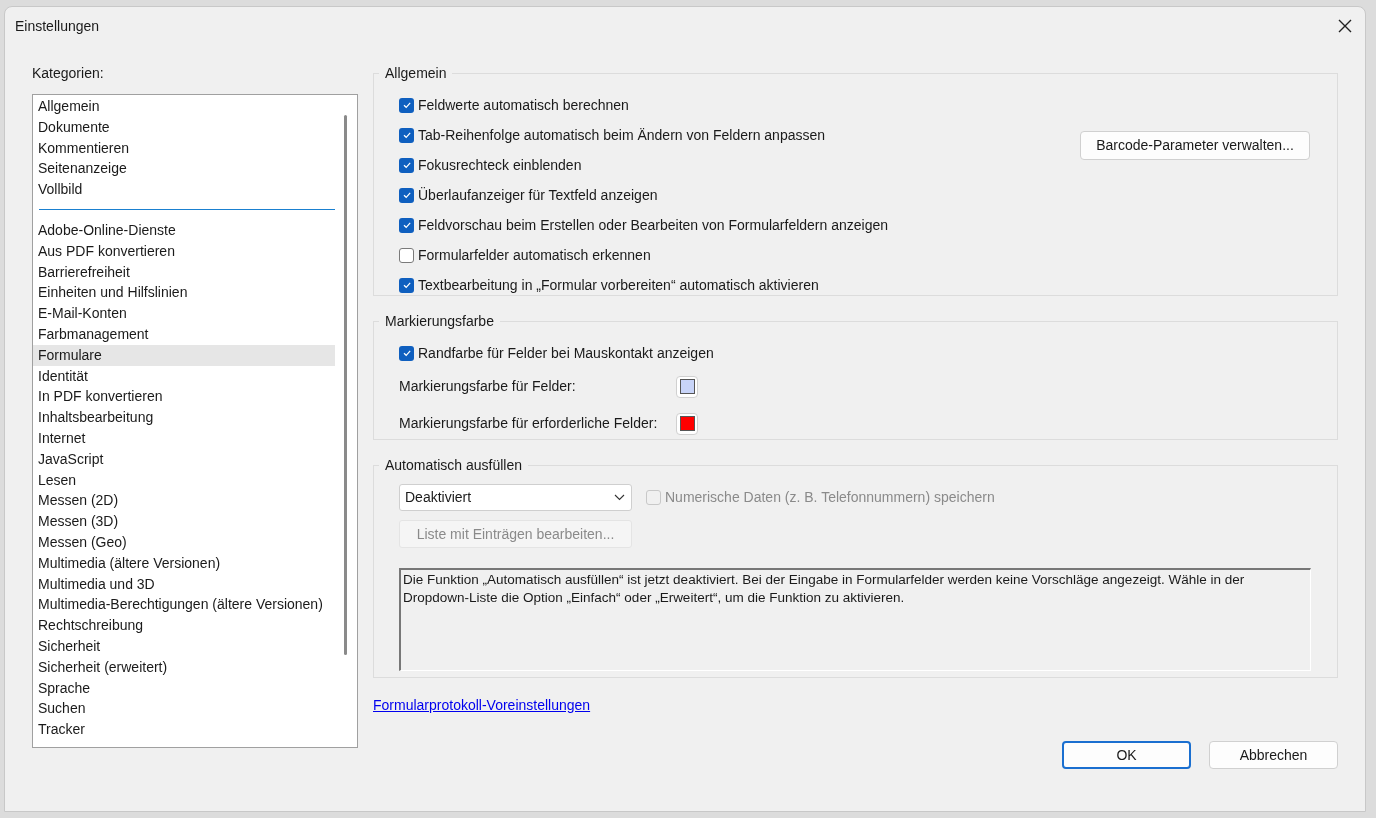 The width and height of the screenshot is (1376, 818). What do you see at coordinates (184, 480) in the screenshot?
I see `list-item: Lesen` at bounding box center [184, 480].